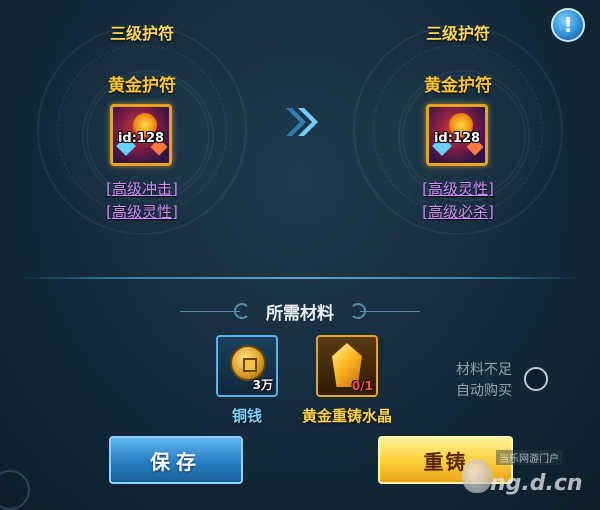 The width and height of the screenshot is (600, 510). Describe the element at coordinates (536, 379) in the screenshot. I see `auto-buy-toggle` at that location.